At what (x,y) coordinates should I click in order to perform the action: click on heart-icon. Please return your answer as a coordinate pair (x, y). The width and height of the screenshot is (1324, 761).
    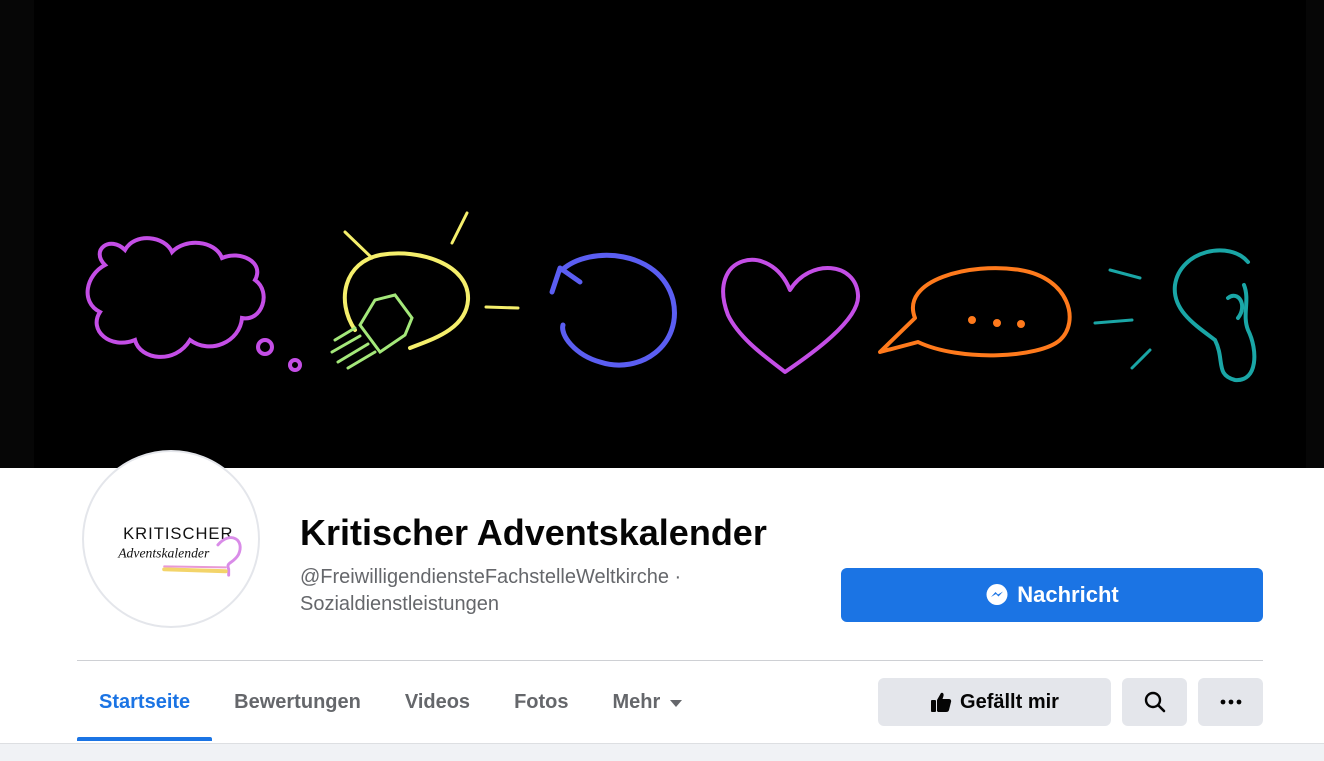
    Looking at the image, I should click on (790, 315).